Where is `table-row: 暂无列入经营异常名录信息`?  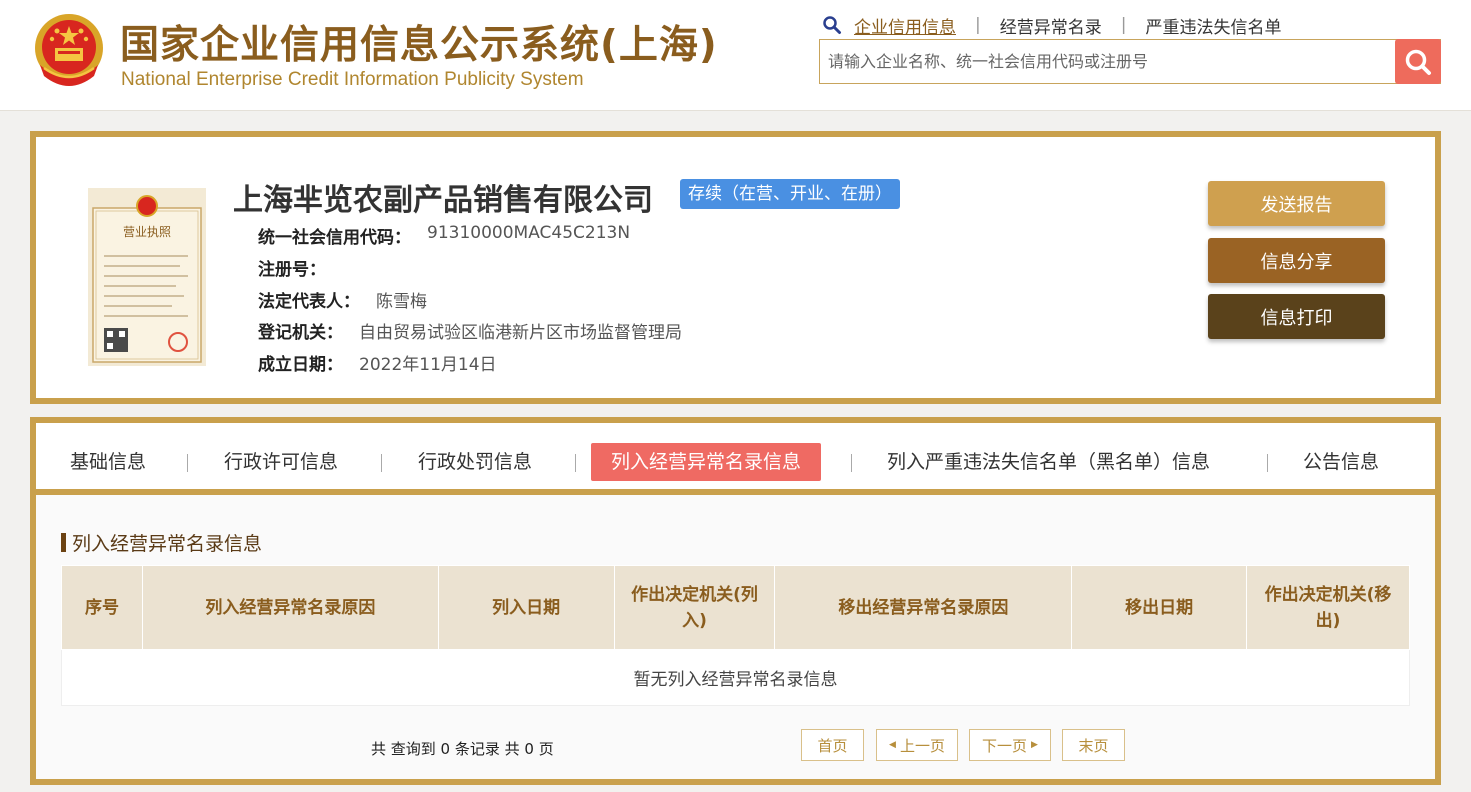 table-row: 暂无列入经营异常名录信息 is located at coordinates (735, 677).